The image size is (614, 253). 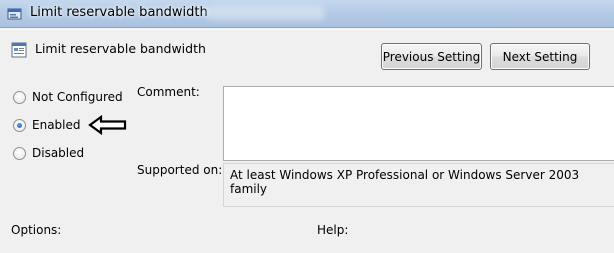 What do you see at coordinates (120, 48) in the screenshot?
I see `policy-title: Limit reservable bandwidth` at bounding box center [120, 48].